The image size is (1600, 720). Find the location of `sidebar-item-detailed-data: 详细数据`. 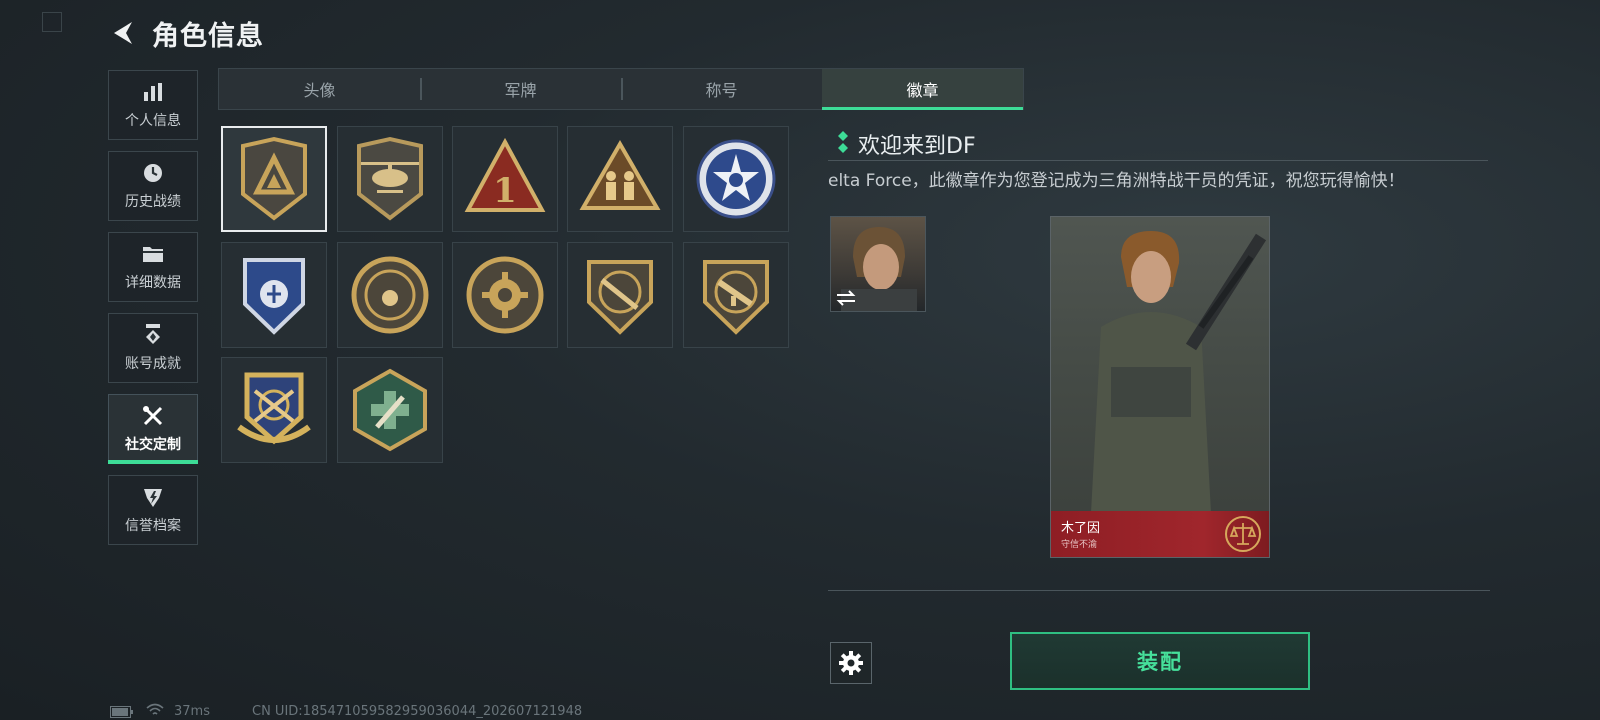

sidebar-item-detailed-data: 详细数据 is located at coordinates (153, 267).